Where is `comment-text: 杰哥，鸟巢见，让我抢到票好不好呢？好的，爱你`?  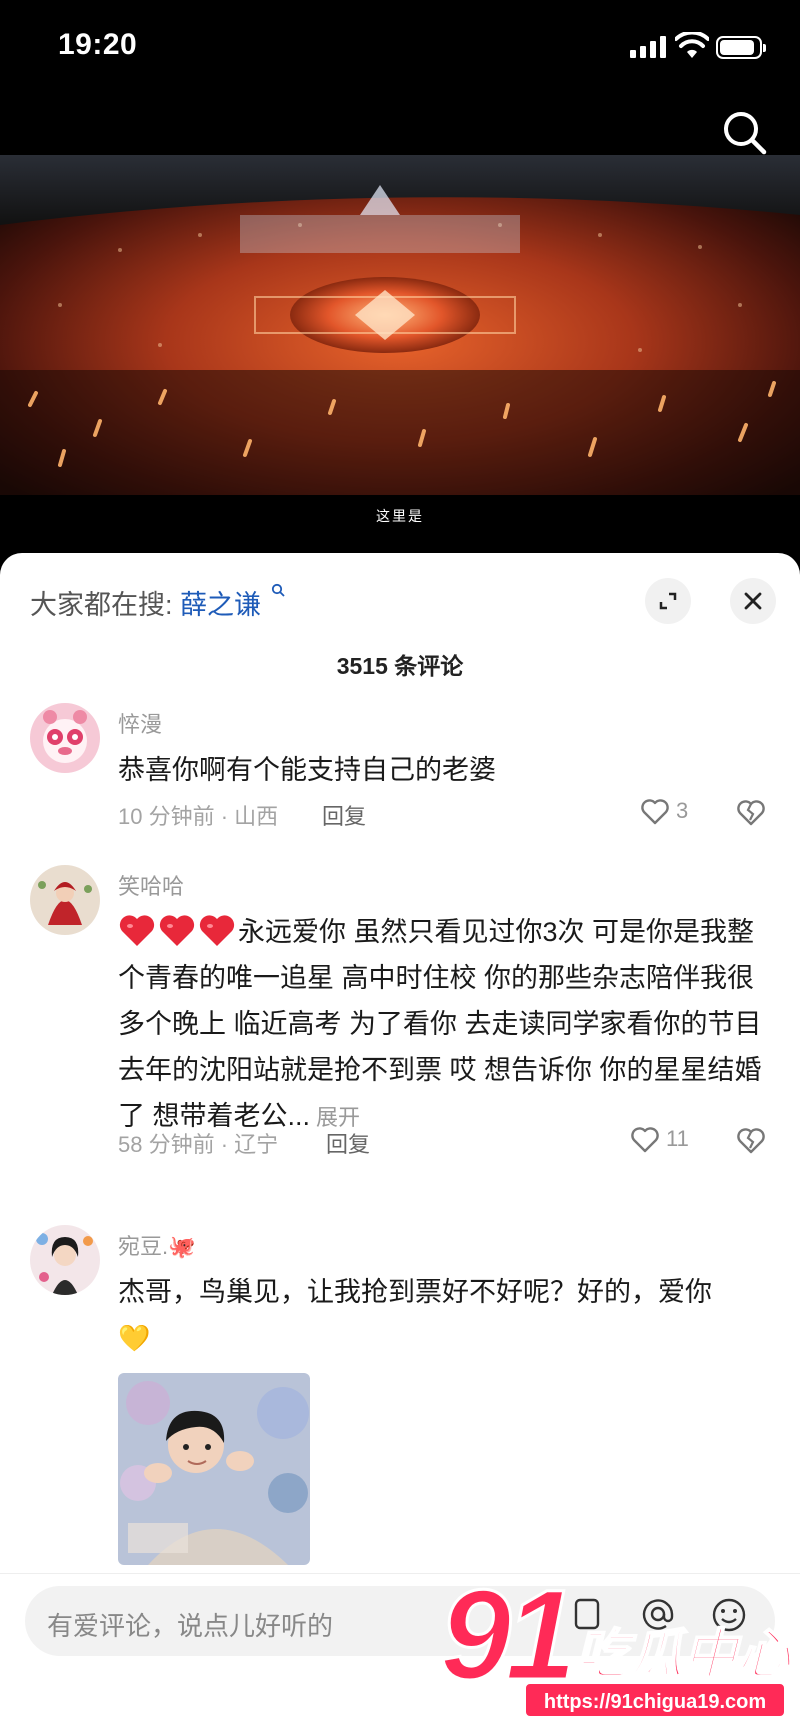
comment-text: 杰哥，鸟巢见，让我抢到票好不好呢？好的，爱你 is located at coordinates (415, 1292).